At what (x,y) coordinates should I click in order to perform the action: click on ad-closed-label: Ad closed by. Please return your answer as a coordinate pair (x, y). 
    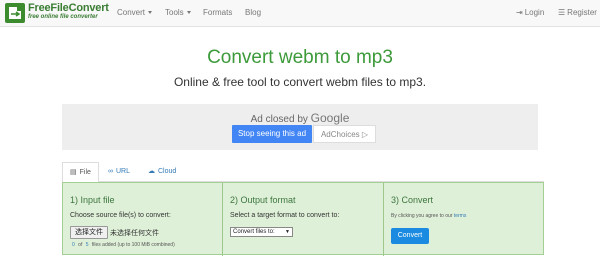
    Looking at the image, I should click on (279, 119).